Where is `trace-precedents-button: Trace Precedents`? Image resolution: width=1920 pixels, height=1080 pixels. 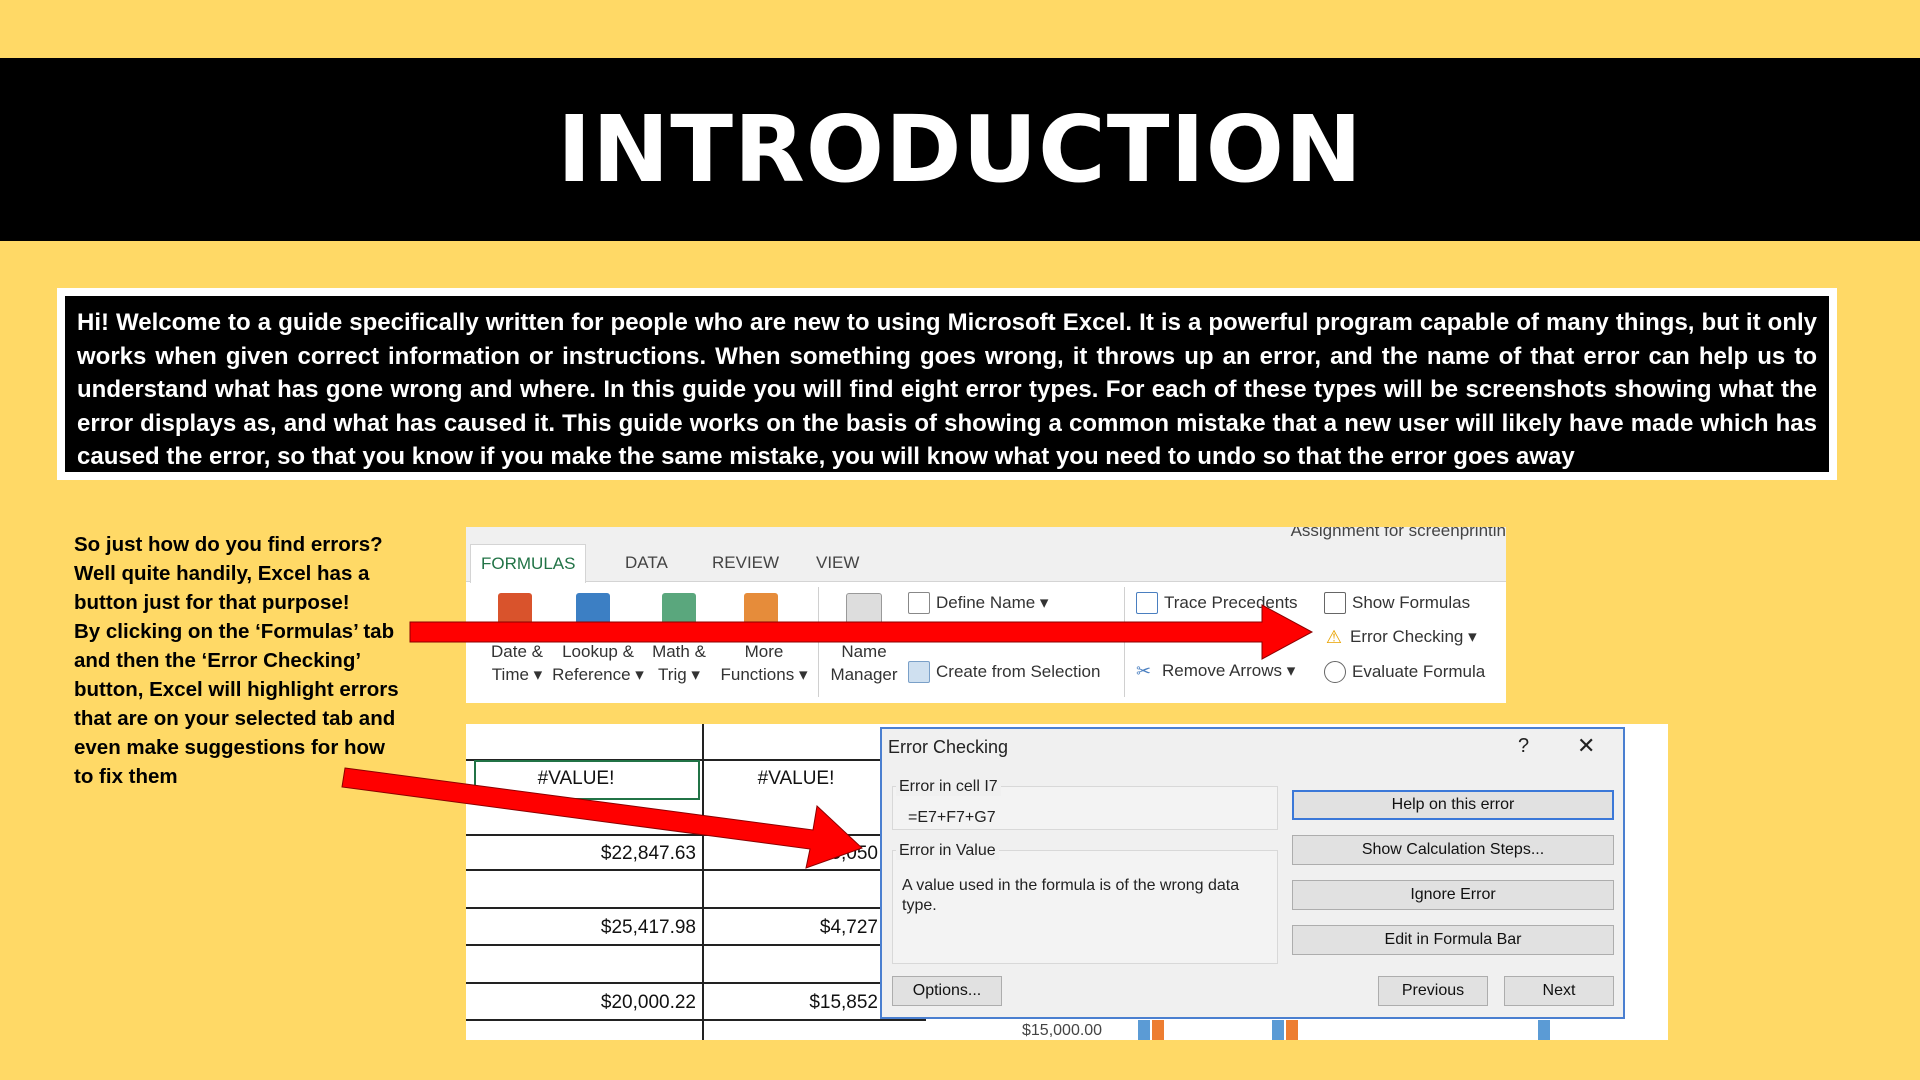 trace-precedents-button: Trace Precedents is located at coordinates (1217, 603).